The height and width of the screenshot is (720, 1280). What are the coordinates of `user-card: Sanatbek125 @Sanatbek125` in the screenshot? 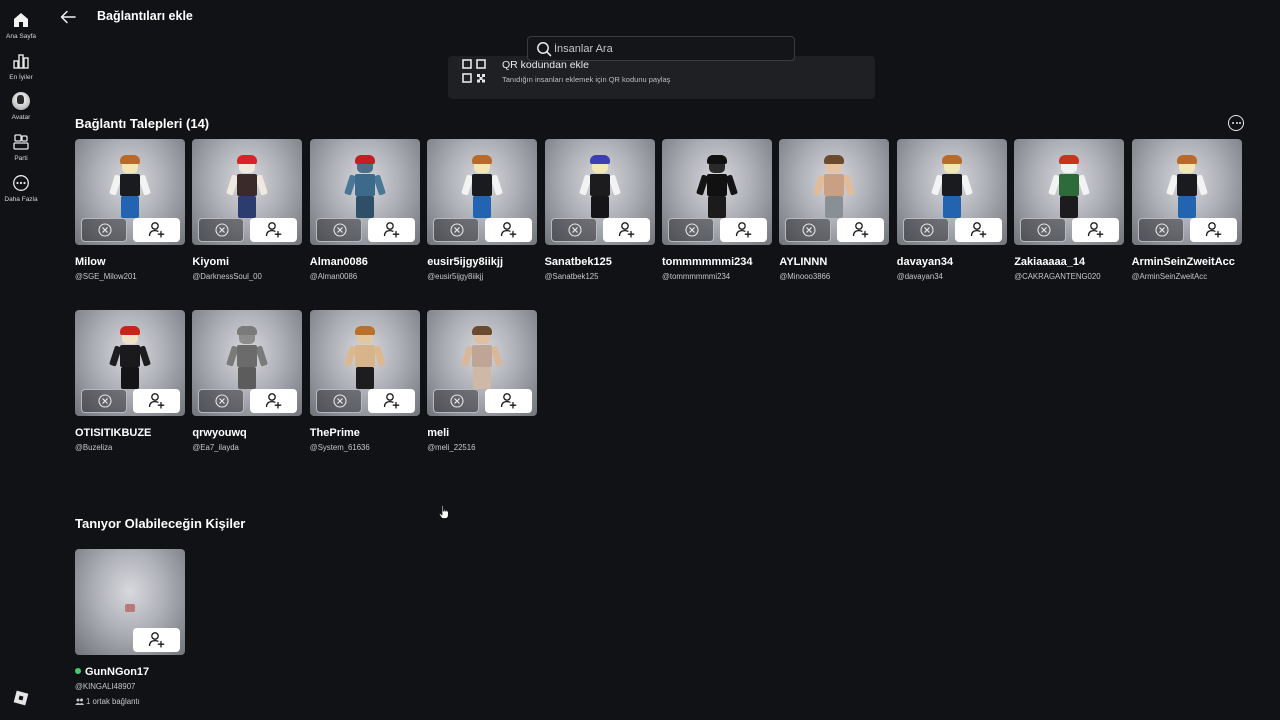 It's located at (599, 210).